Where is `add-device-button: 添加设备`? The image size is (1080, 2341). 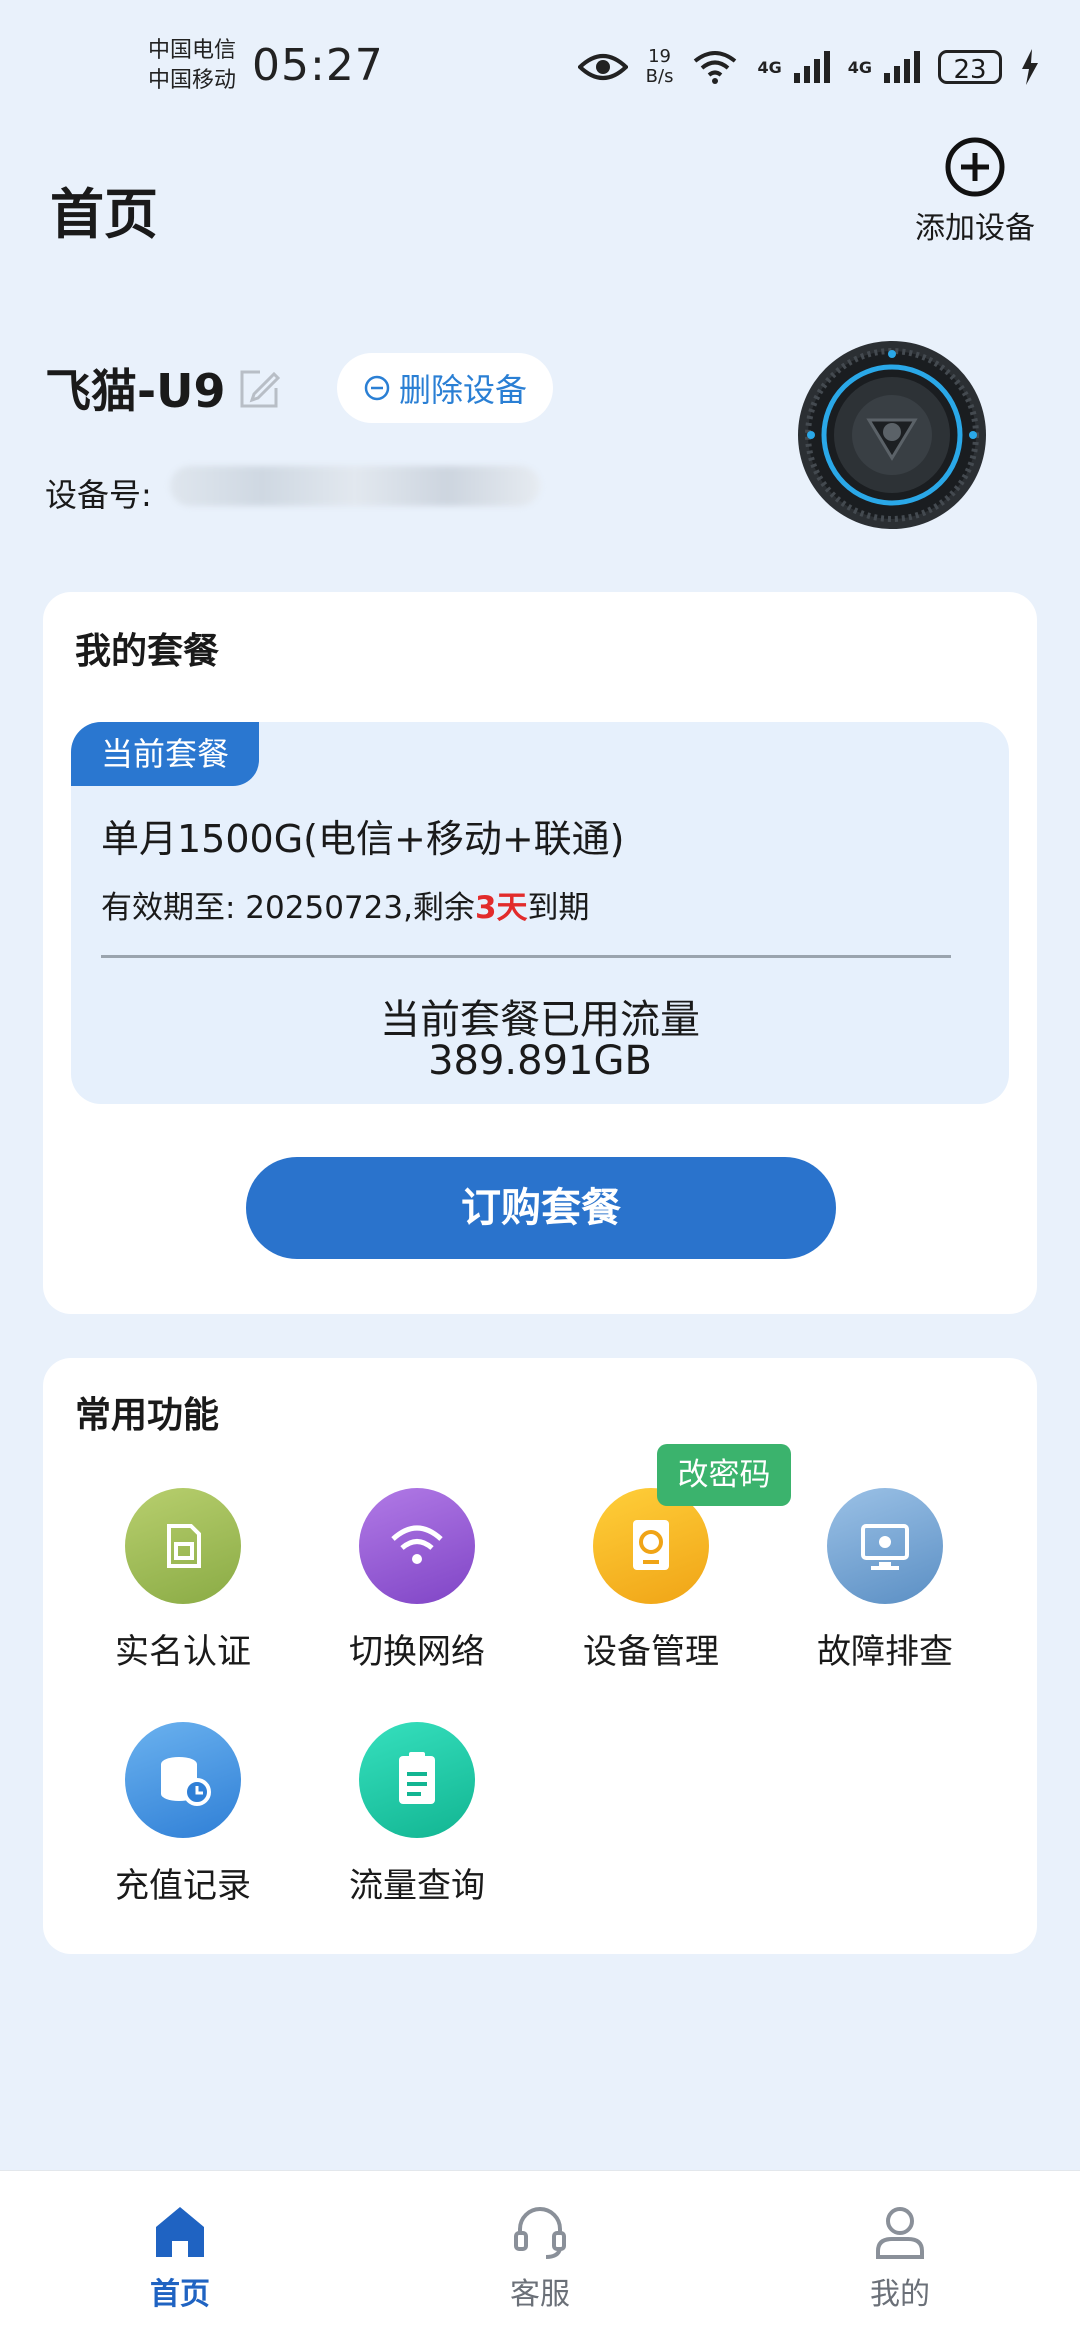 add-device-button: 添加设备 is located at coordinates (975, 191).